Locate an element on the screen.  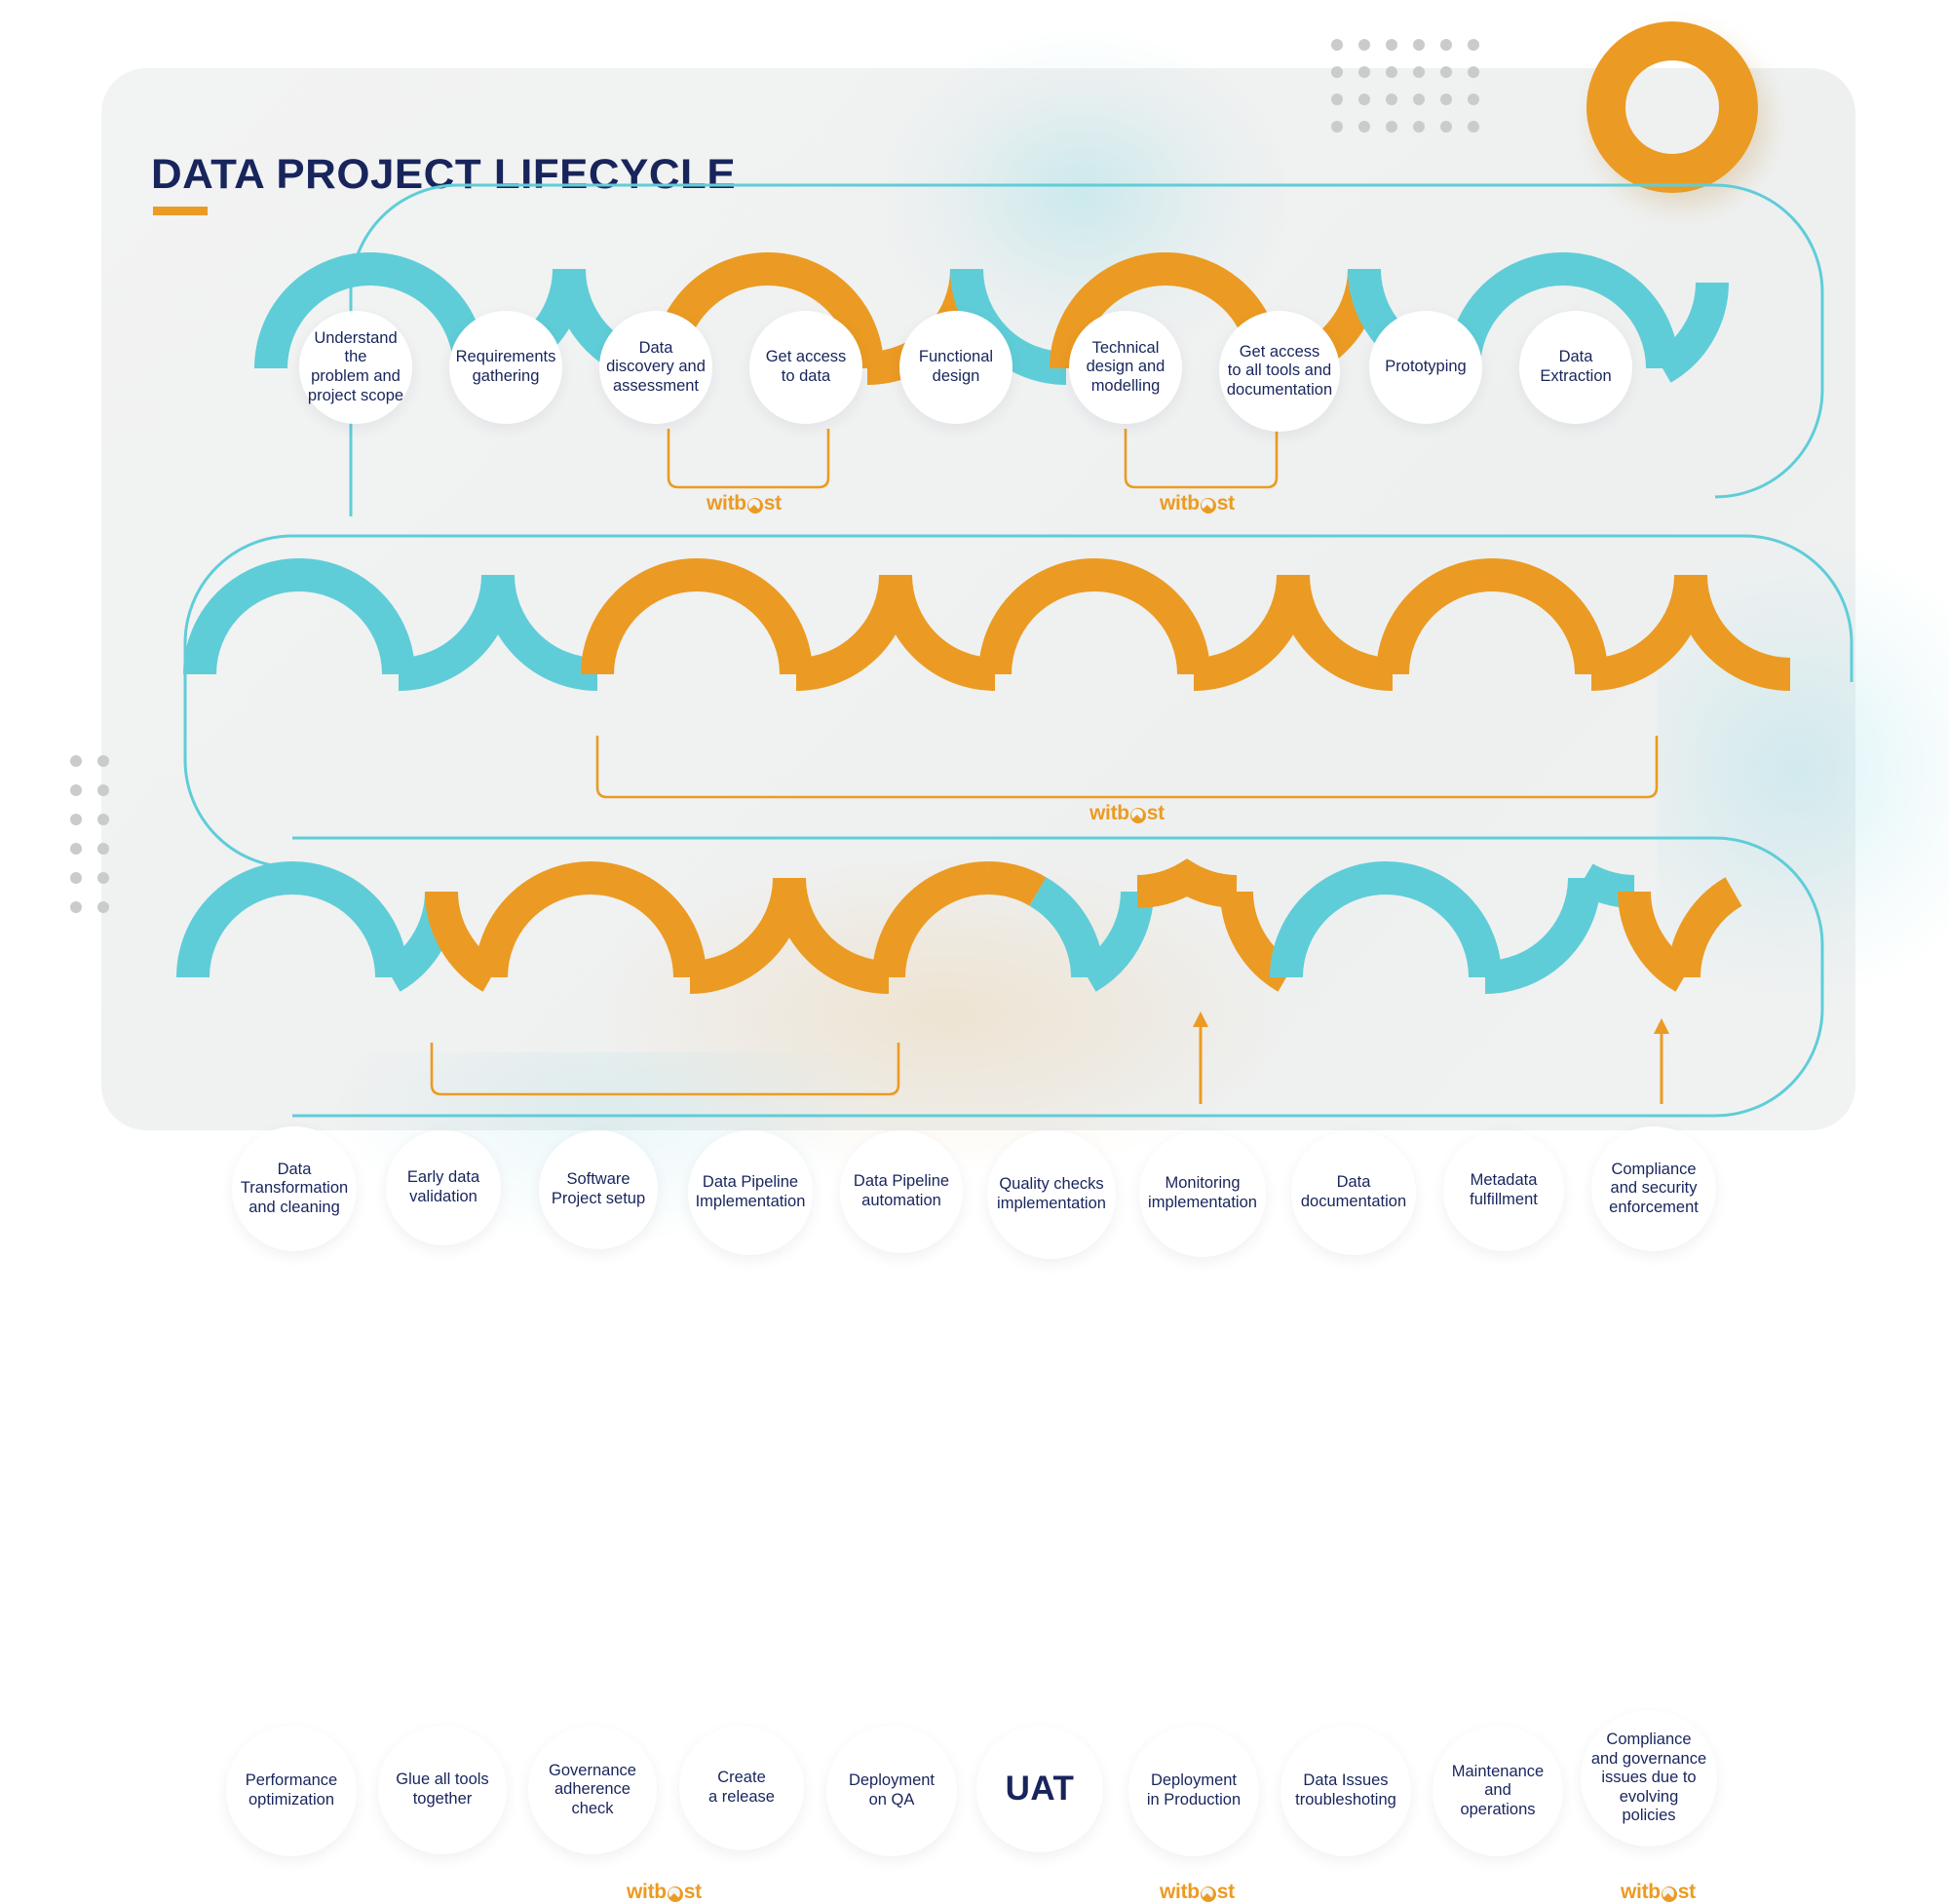
row-1-wave-path is located at coordinates (1039, 349).